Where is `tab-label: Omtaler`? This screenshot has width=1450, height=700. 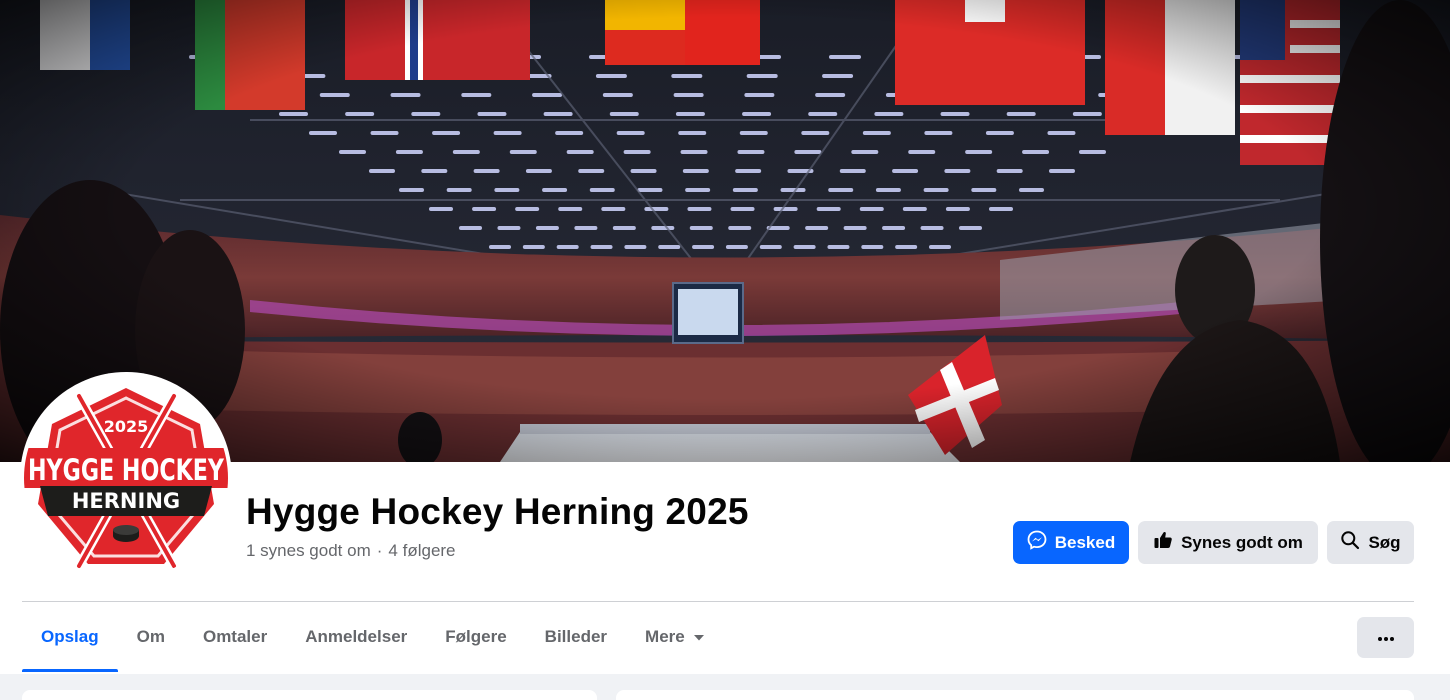
tab-label: Omtaler is located at coordinates (235, 636).